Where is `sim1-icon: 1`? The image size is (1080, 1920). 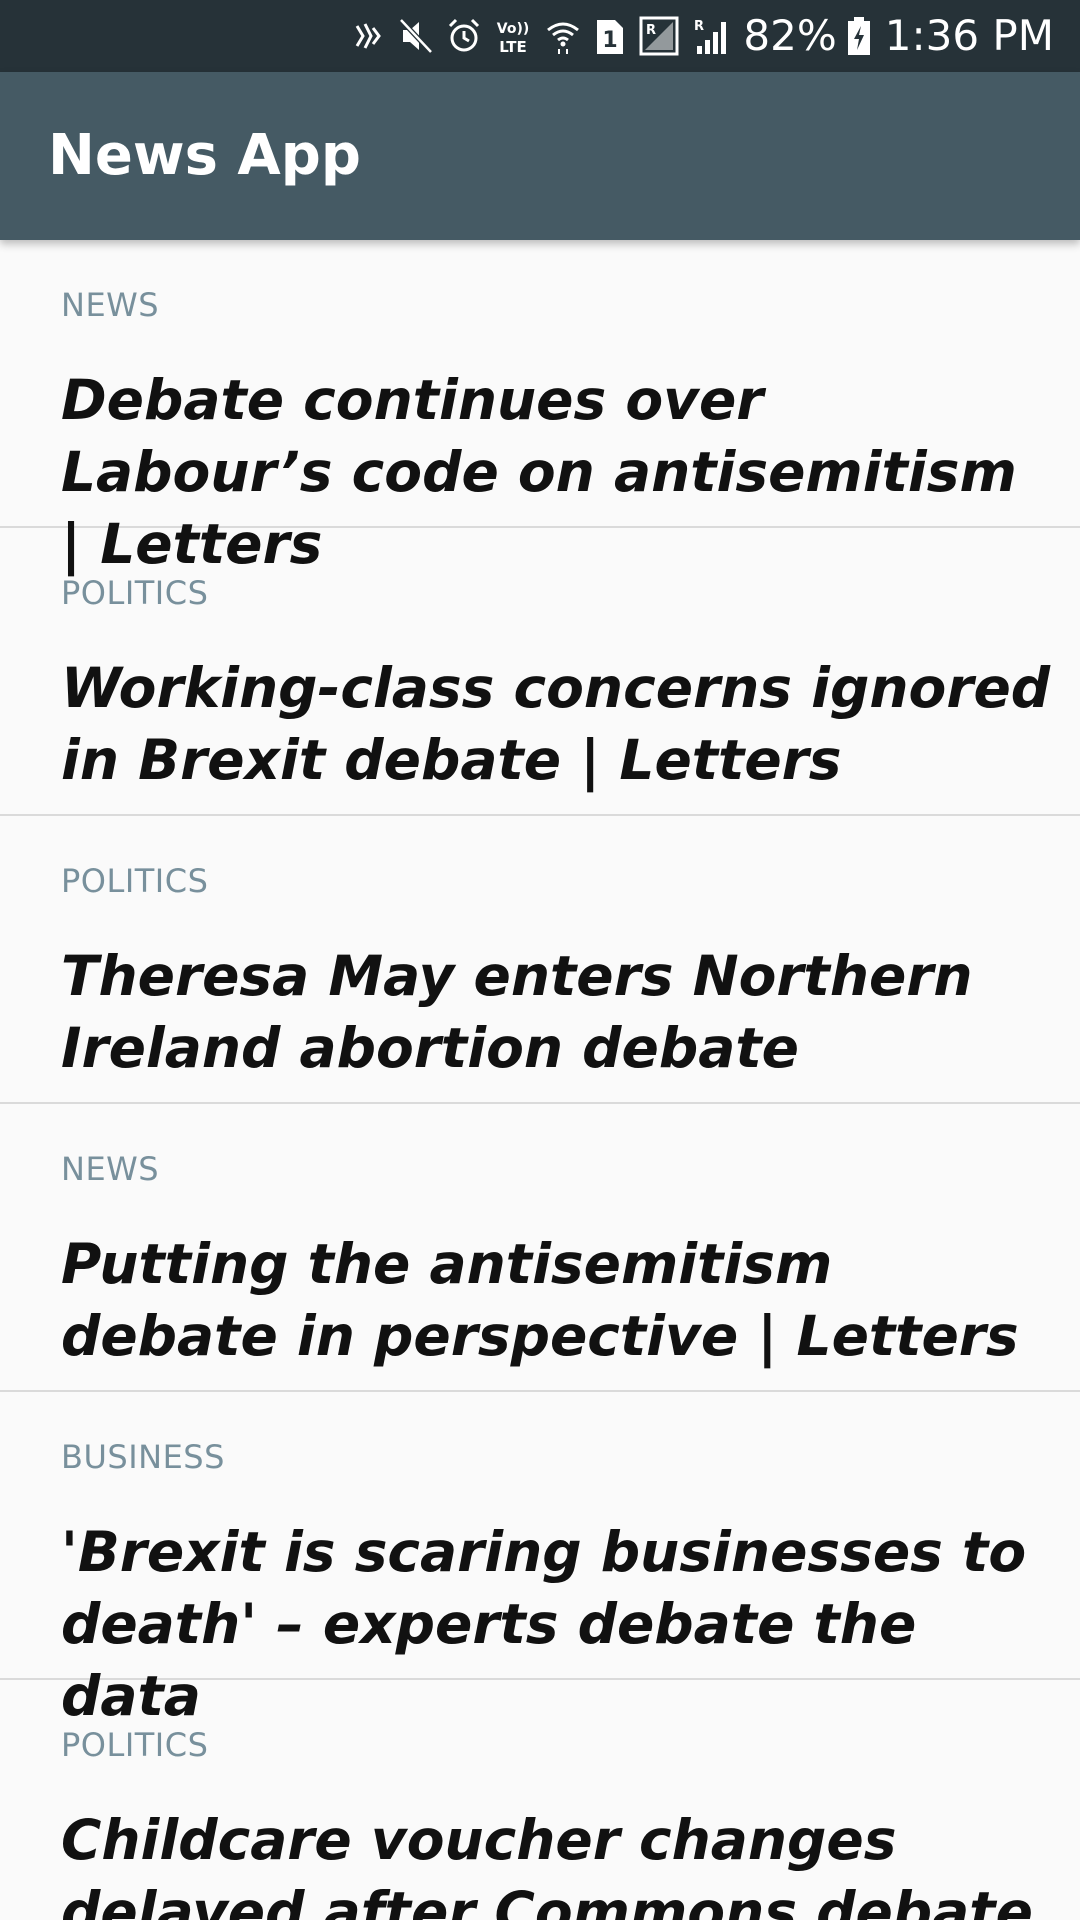
sim1-icon: 1 is located at coordinates (610, 36).